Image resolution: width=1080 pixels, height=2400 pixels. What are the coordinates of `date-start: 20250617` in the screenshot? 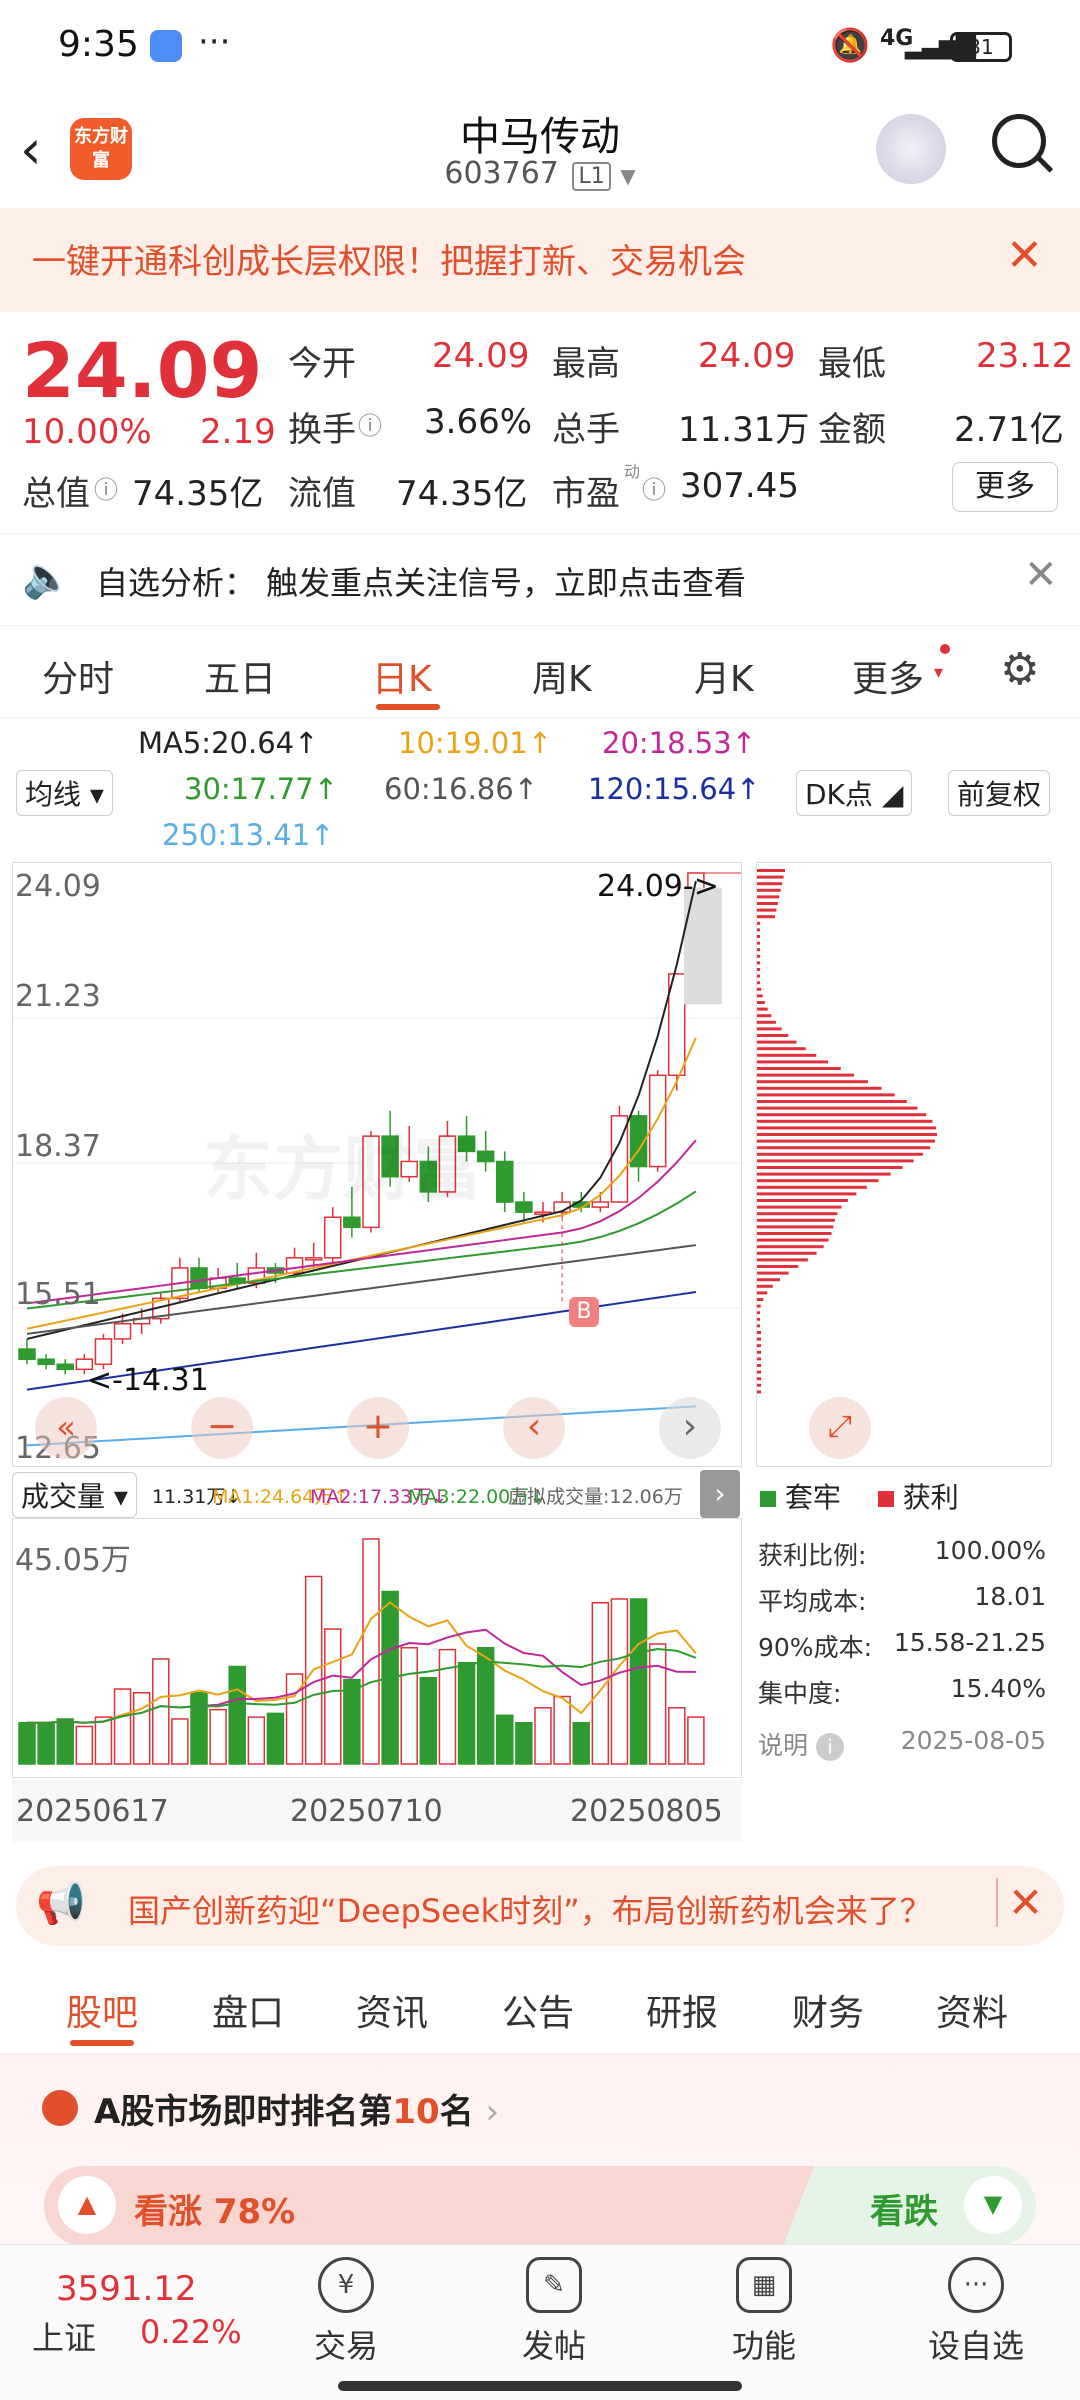 It's located at (92, 1811).